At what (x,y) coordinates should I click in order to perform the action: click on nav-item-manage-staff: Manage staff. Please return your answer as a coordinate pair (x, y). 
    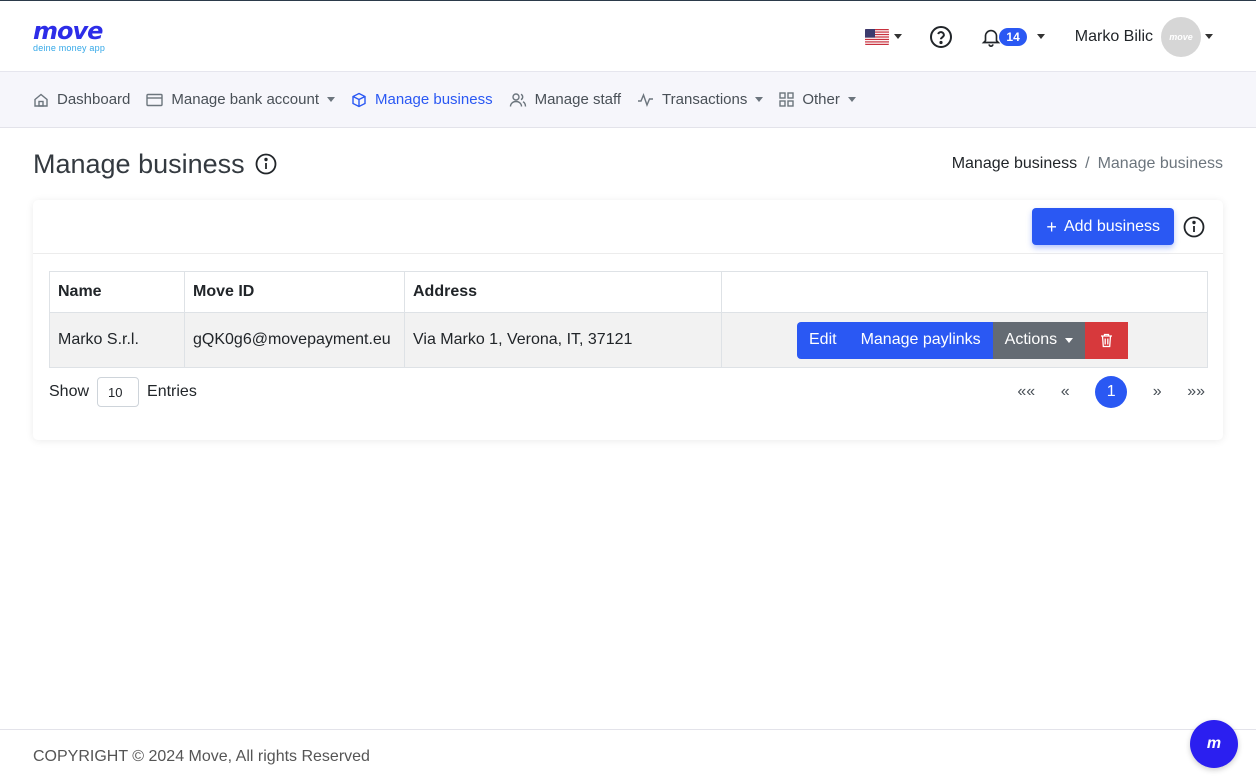
    Looking at the image, I should click on (565, 99).